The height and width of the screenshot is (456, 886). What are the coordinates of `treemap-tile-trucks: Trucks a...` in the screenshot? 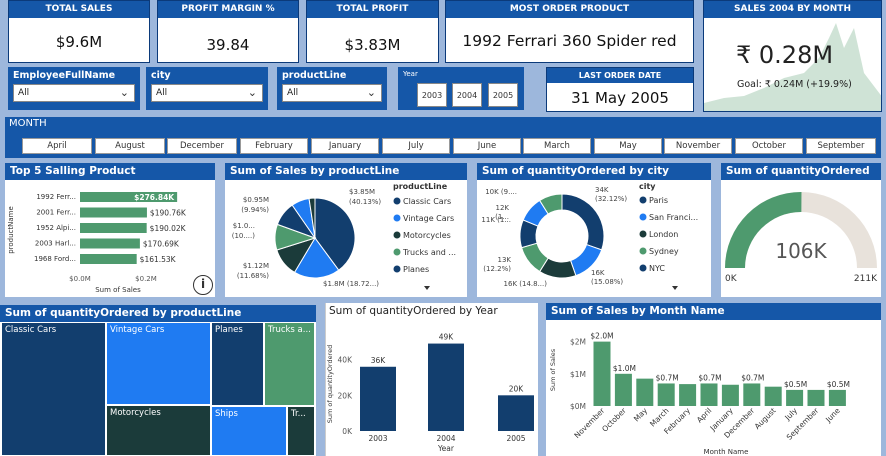 It's located at (289, 364).